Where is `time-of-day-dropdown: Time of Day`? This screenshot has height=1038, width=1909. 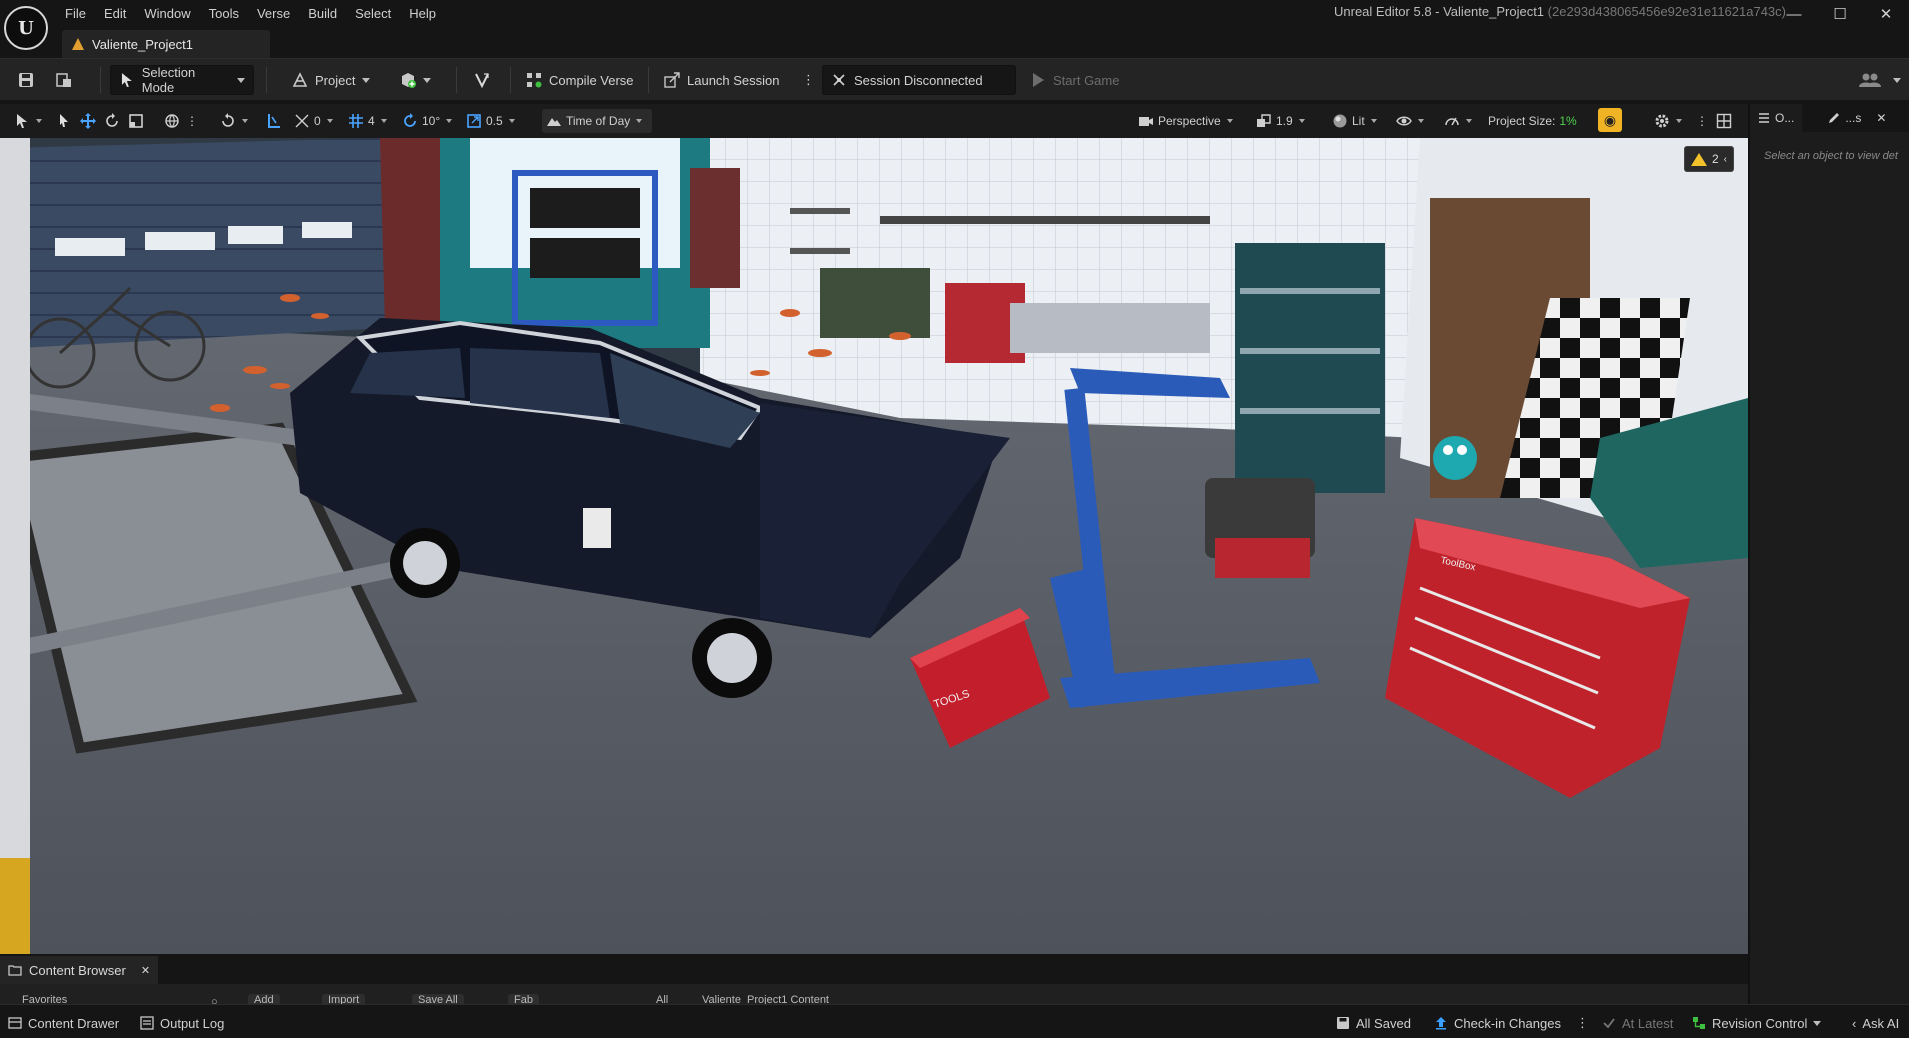
time-of-day-dropdown: Time of Day is located at coordinates (597, 121).